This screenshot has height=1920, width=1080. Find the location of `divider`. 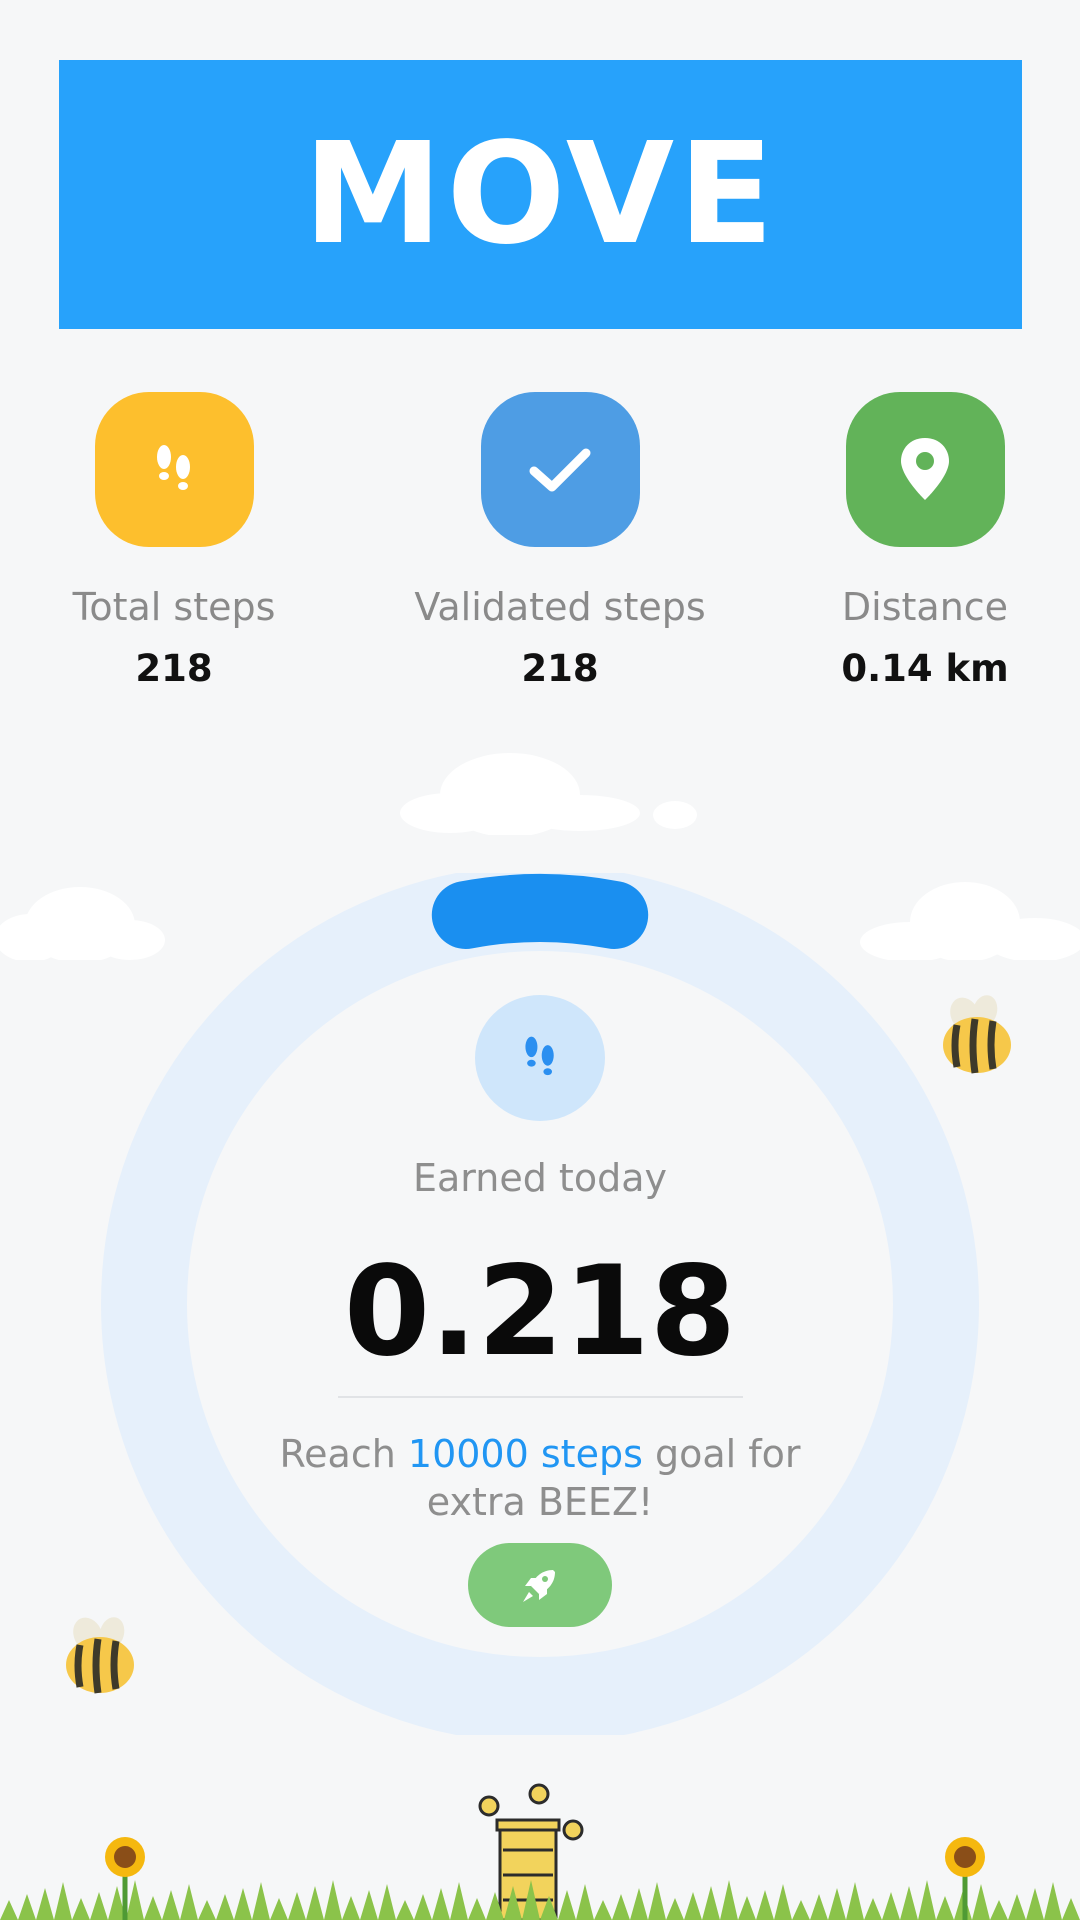

divider is located at coordinates (540, 1397).